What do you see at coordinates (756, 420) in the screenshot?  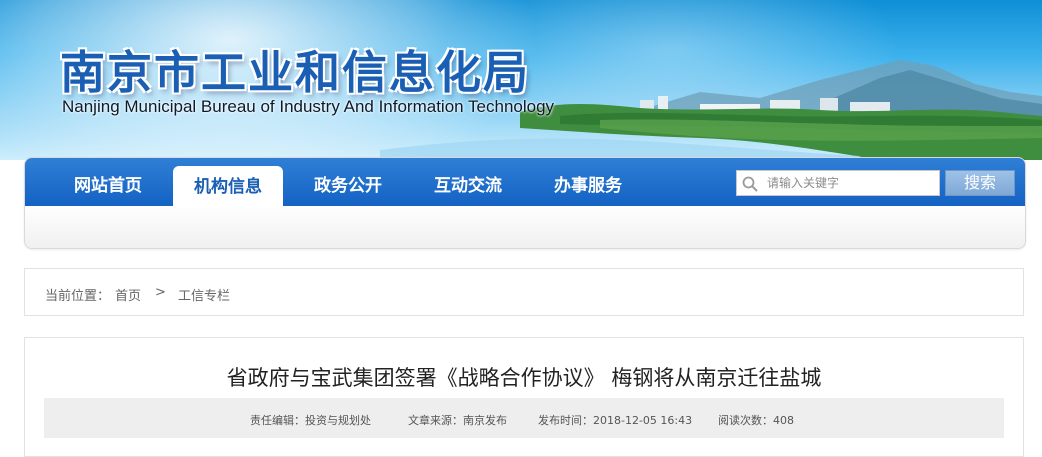 I see `article-view-count: 阅读次数：408` at bounding box center [756, 420].